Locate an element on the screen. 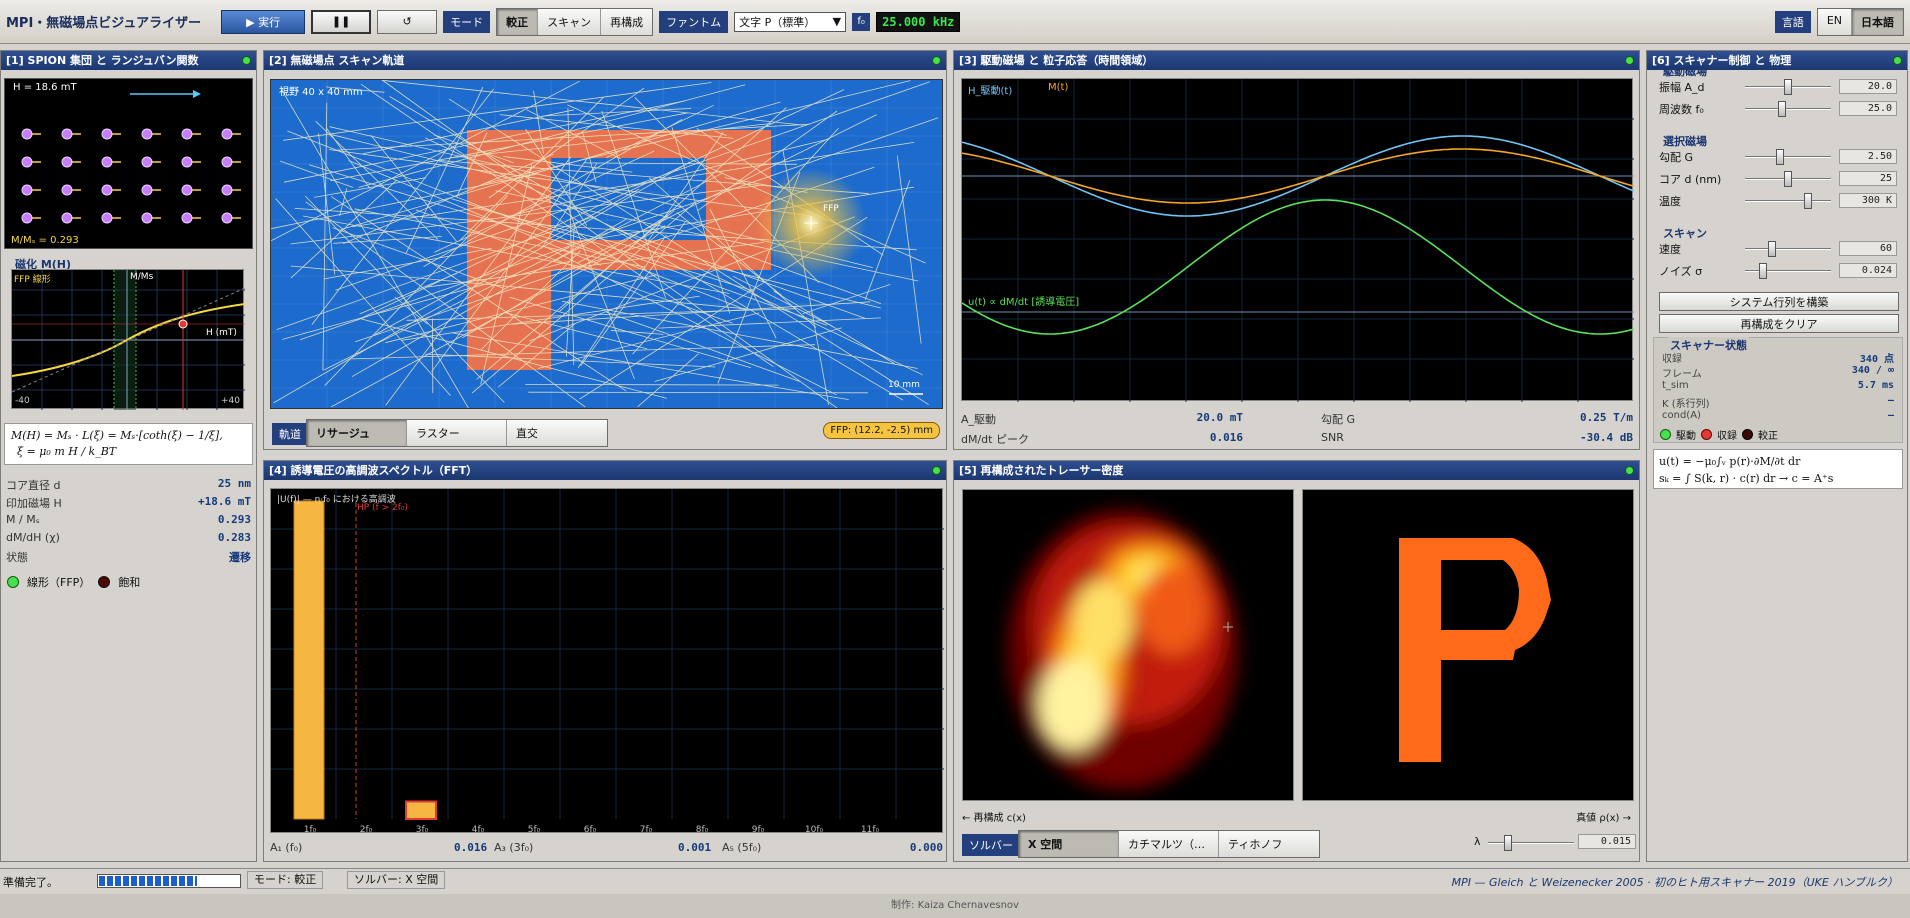 The image size is (1910, 918). control-label: 周波数 f₀ is located at coordinates (1681, 109).